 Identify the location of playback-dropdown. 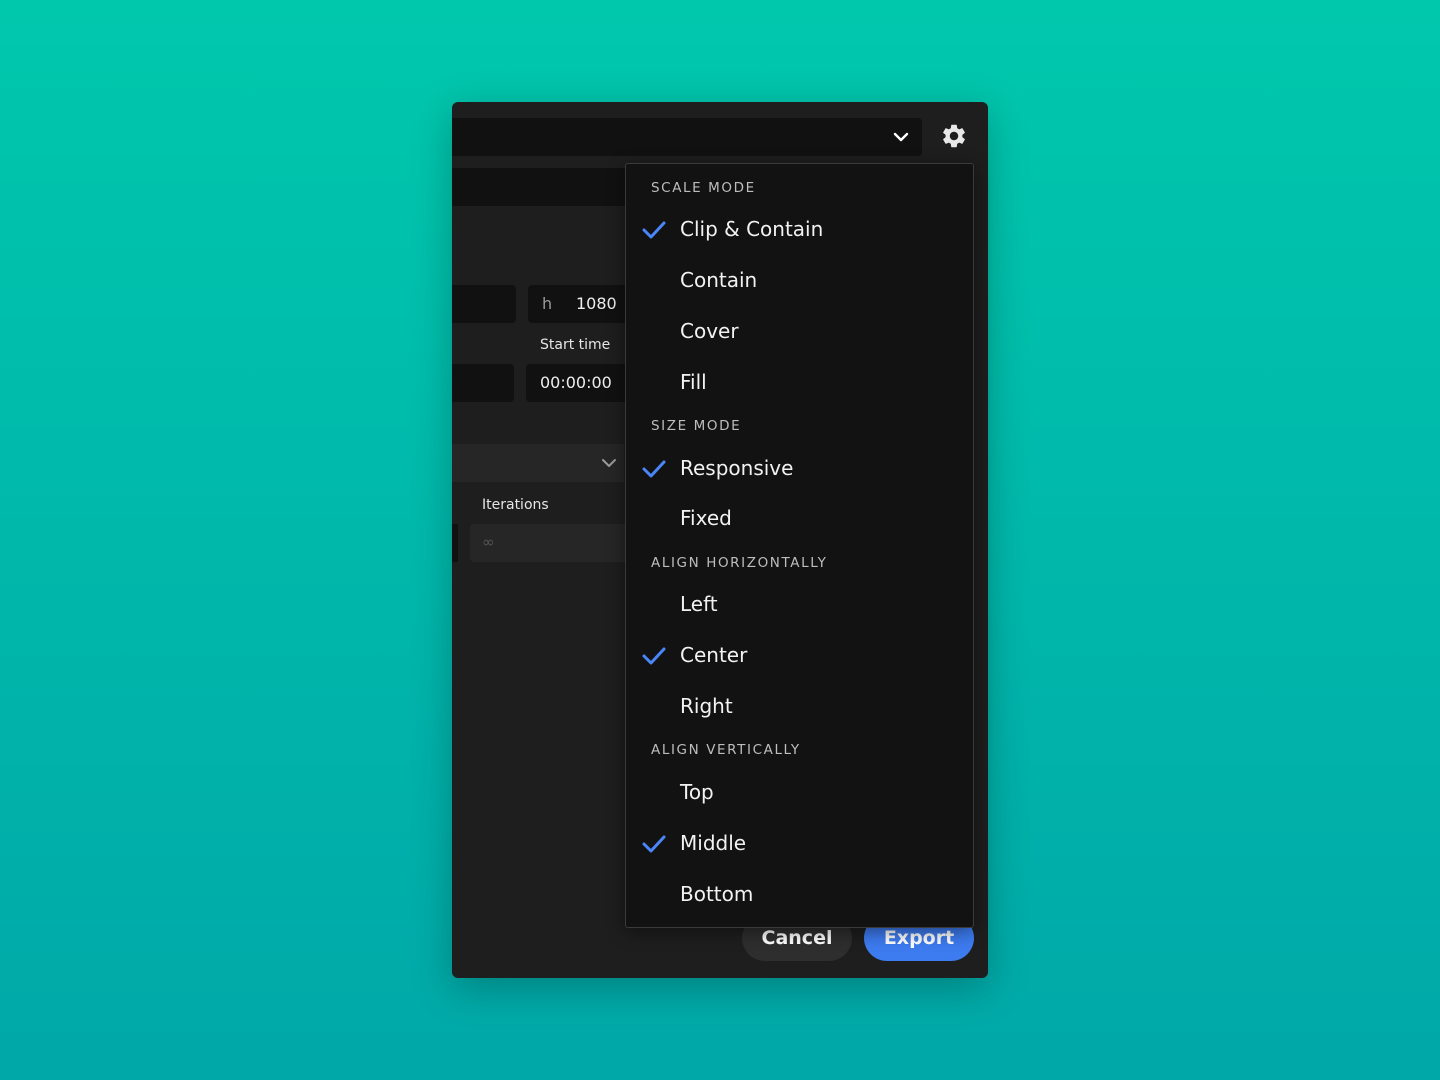
(538, 463).